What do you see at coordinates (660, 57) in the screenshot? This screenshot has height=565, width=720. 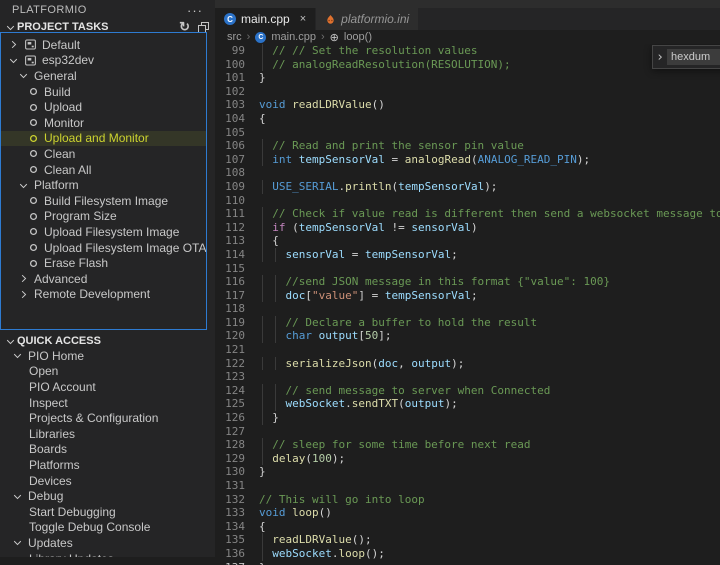 I see `find-expand-chevron-icon: ›` at bounding box center [660, 57].